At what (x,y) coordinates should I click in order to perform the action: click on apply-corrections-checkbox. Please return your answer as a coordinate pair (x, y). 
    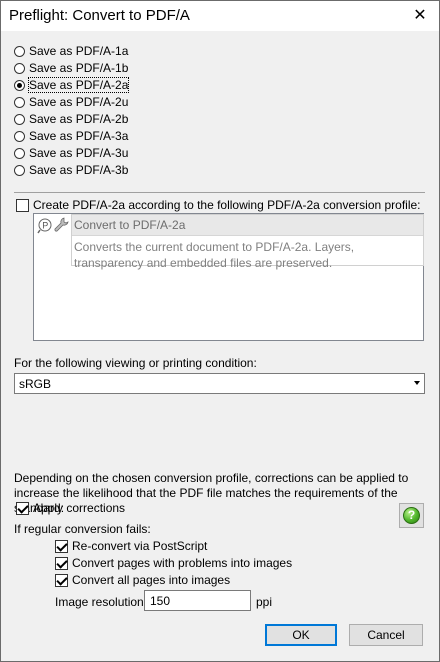
    Looking at the image, I should click on (22, 508).